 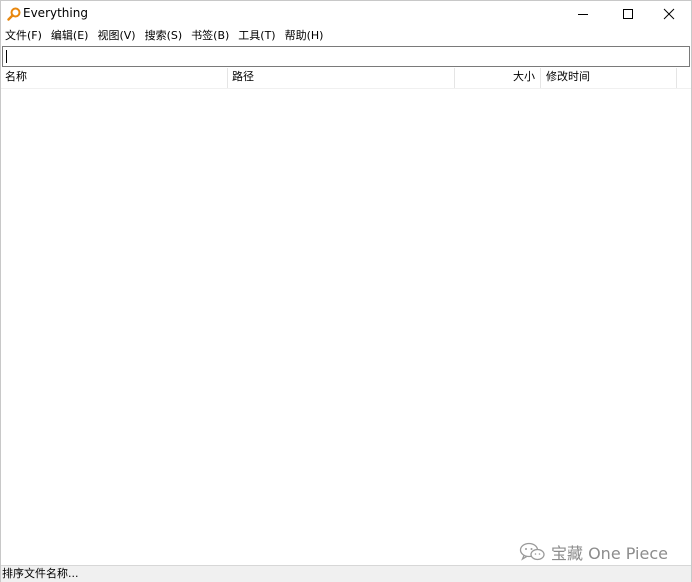 I want to click on column-header-modified: 修改时间, so click(x=609, y=78).